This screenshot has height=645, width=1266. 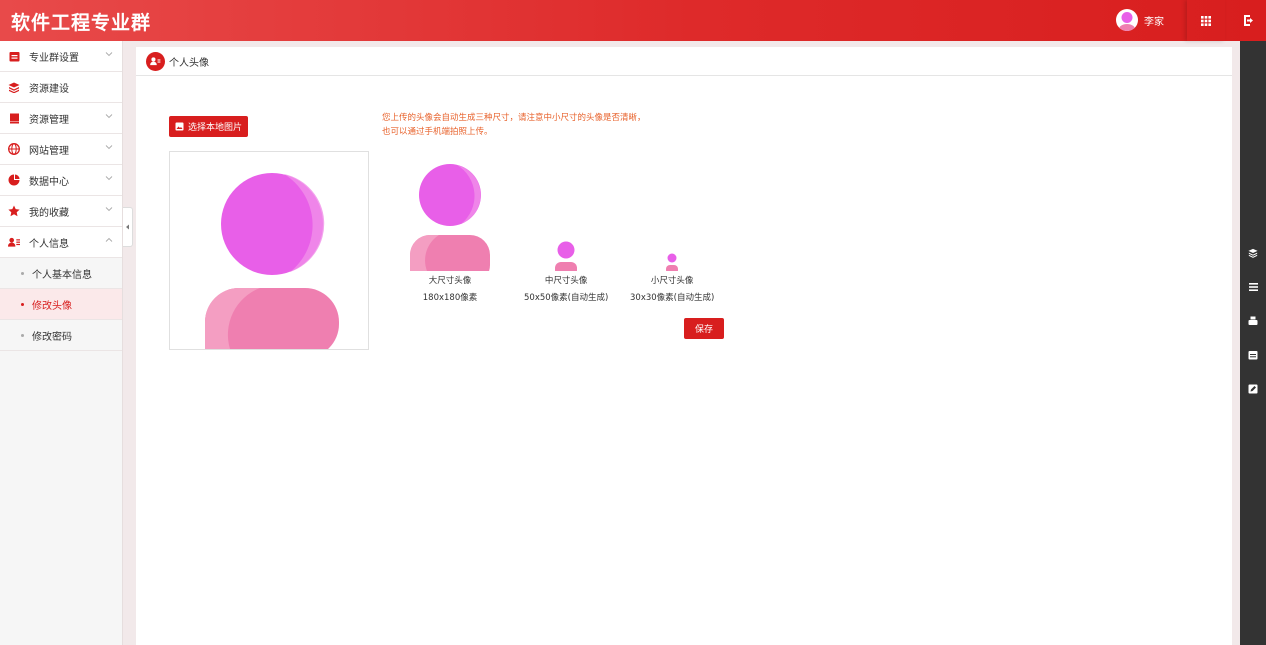 I want to click on medium-avatar-size: 50x50像素(自动生成), so click(x=566, y=298).